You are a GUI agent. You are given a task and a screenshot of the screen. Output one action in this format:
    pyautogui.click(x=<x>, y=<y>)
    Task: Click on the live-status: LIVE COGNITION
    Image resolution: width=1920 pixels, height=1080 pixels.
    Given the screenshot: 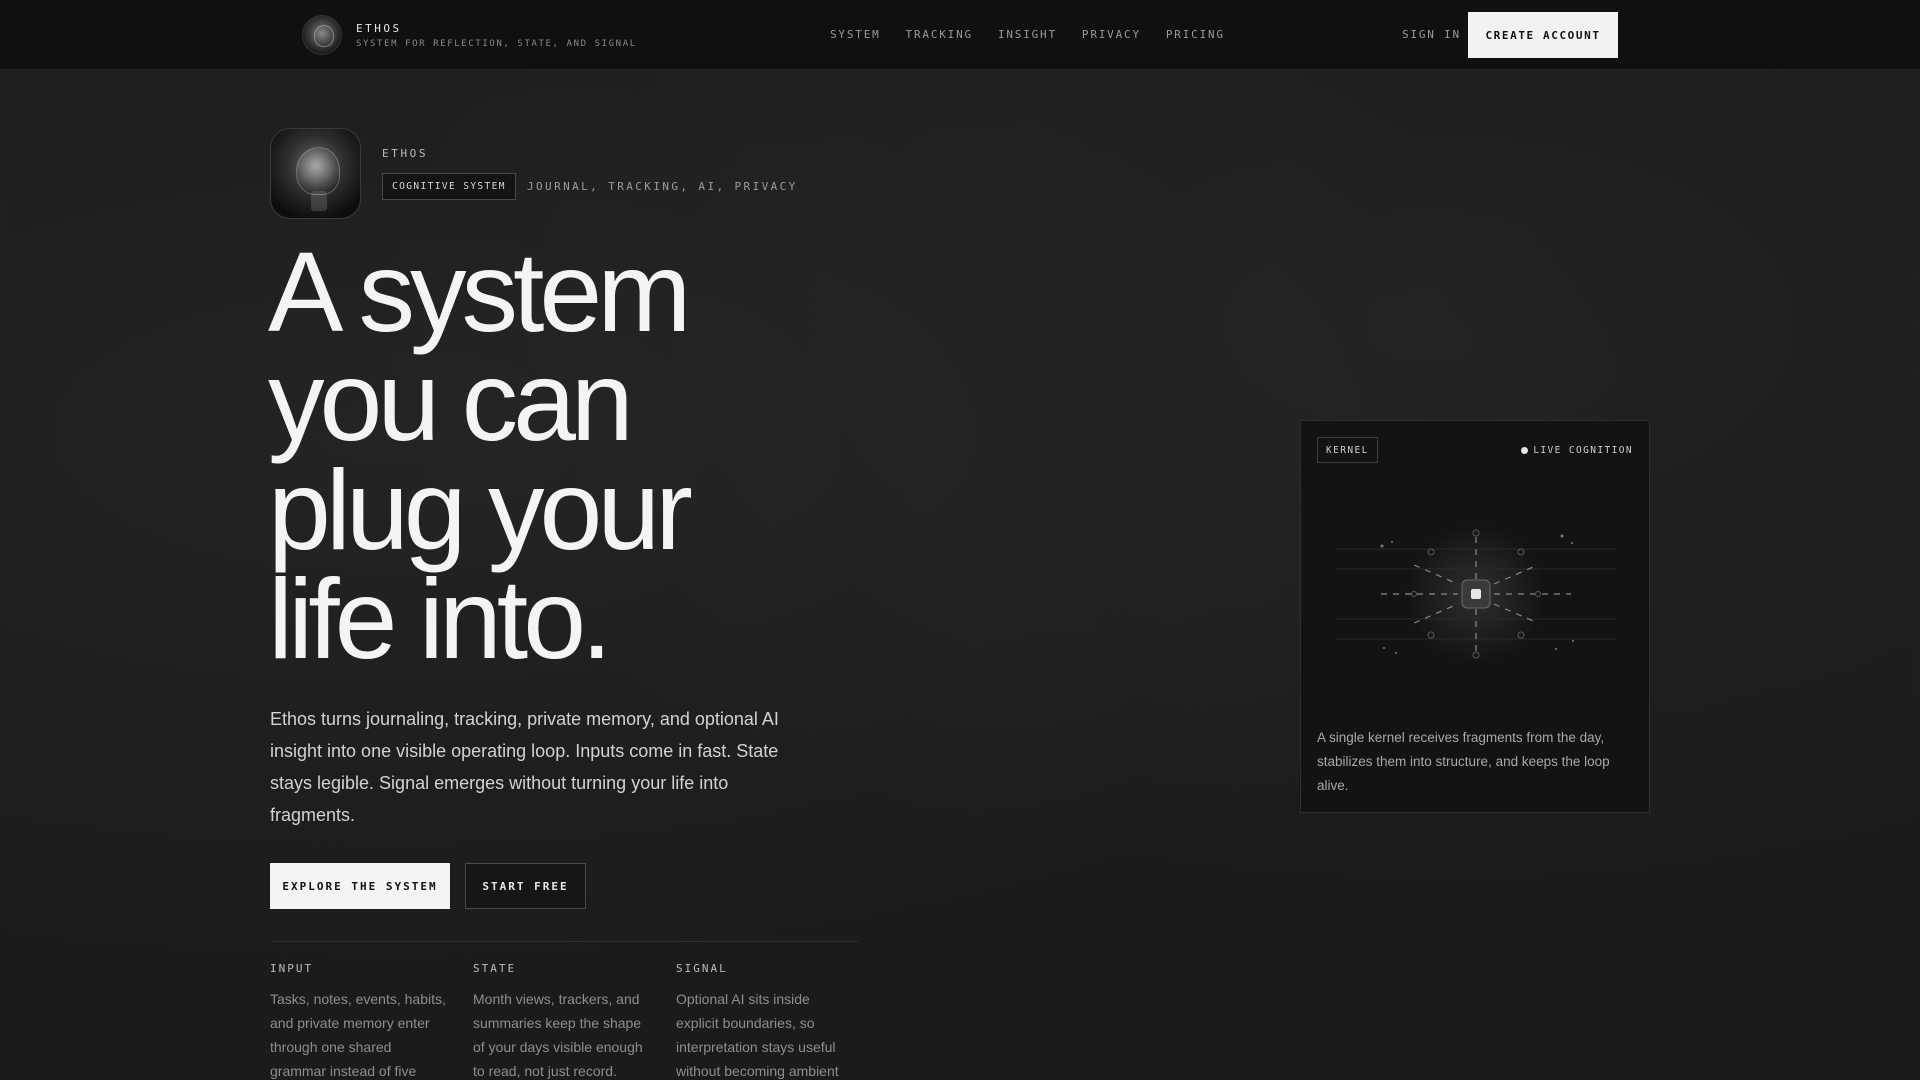 What is the action you would take?
    pyautogui.click(x=1577, y=450)
    